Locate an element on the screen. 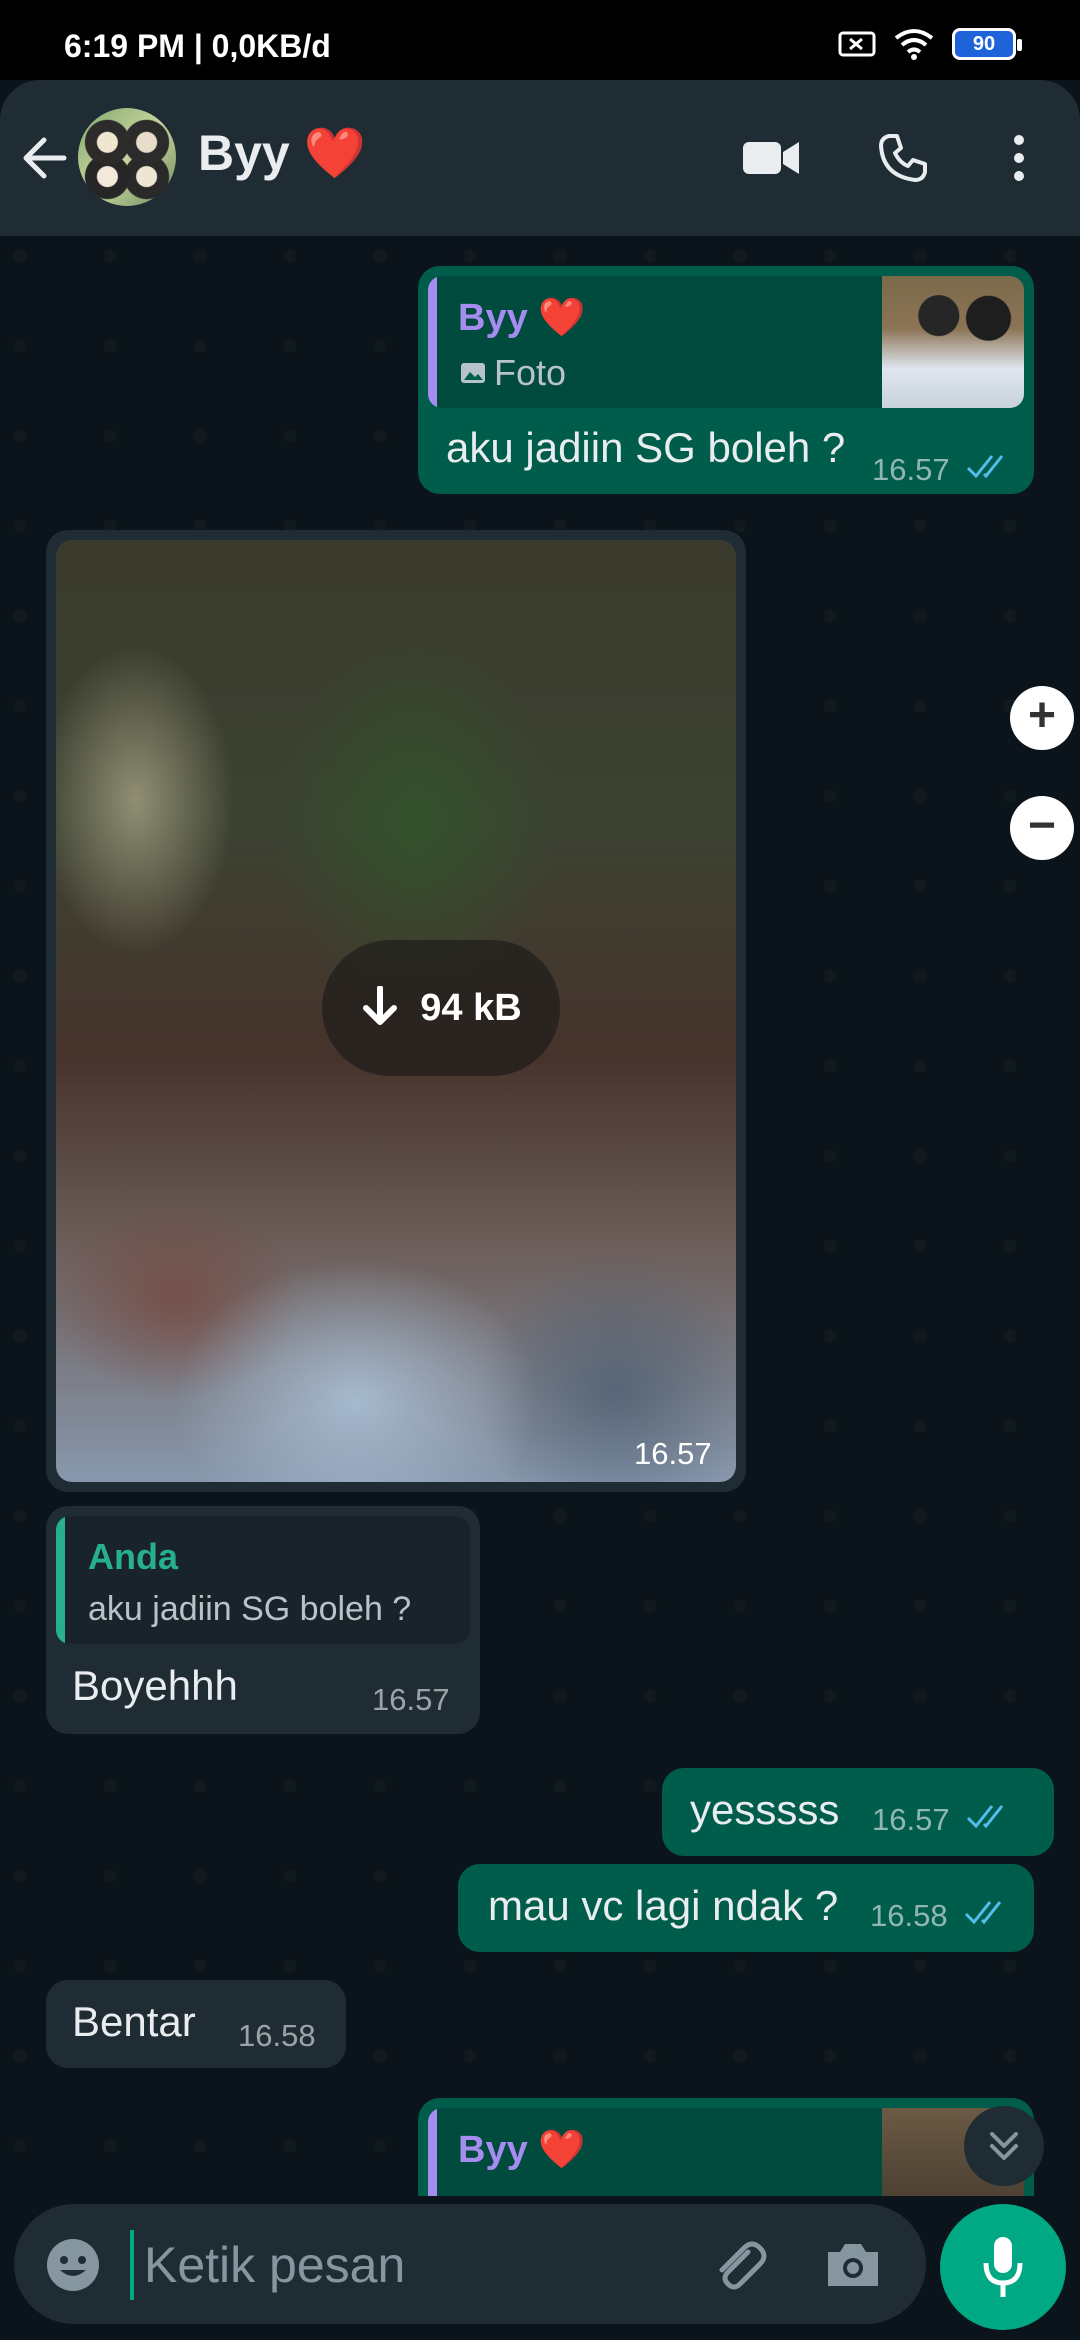 The image size is (1080, 2340). quote-thumbnail is located at coordinates (953, 342).